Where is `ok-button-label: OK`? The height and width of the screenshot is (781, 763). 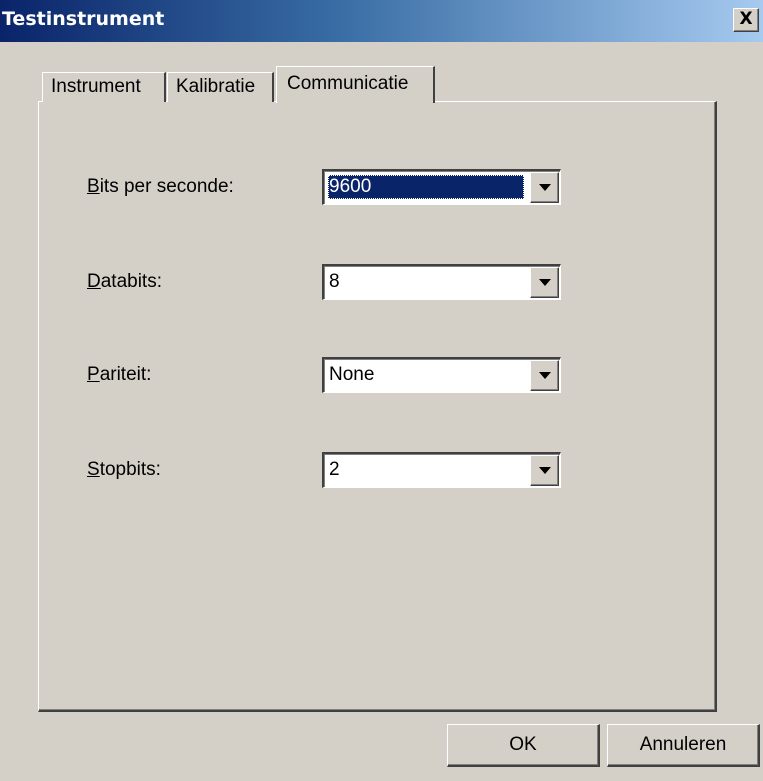 ok-button-label: OK is located at coordinates (523, 744).